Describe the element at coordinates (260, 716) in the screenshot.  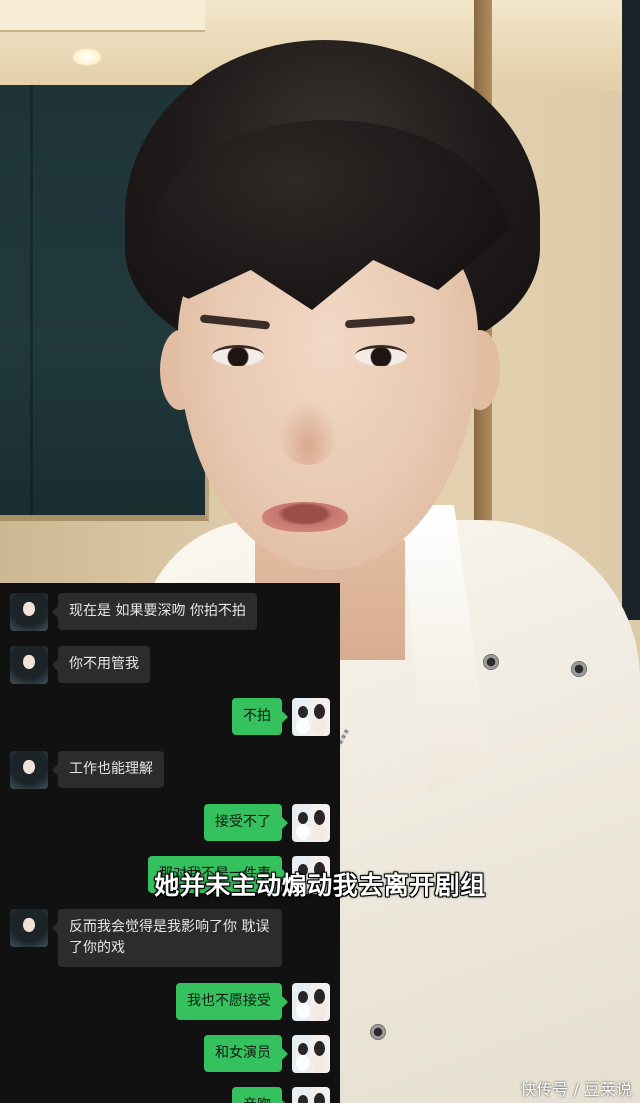
I see `message-bubble: 不拍` at that location.